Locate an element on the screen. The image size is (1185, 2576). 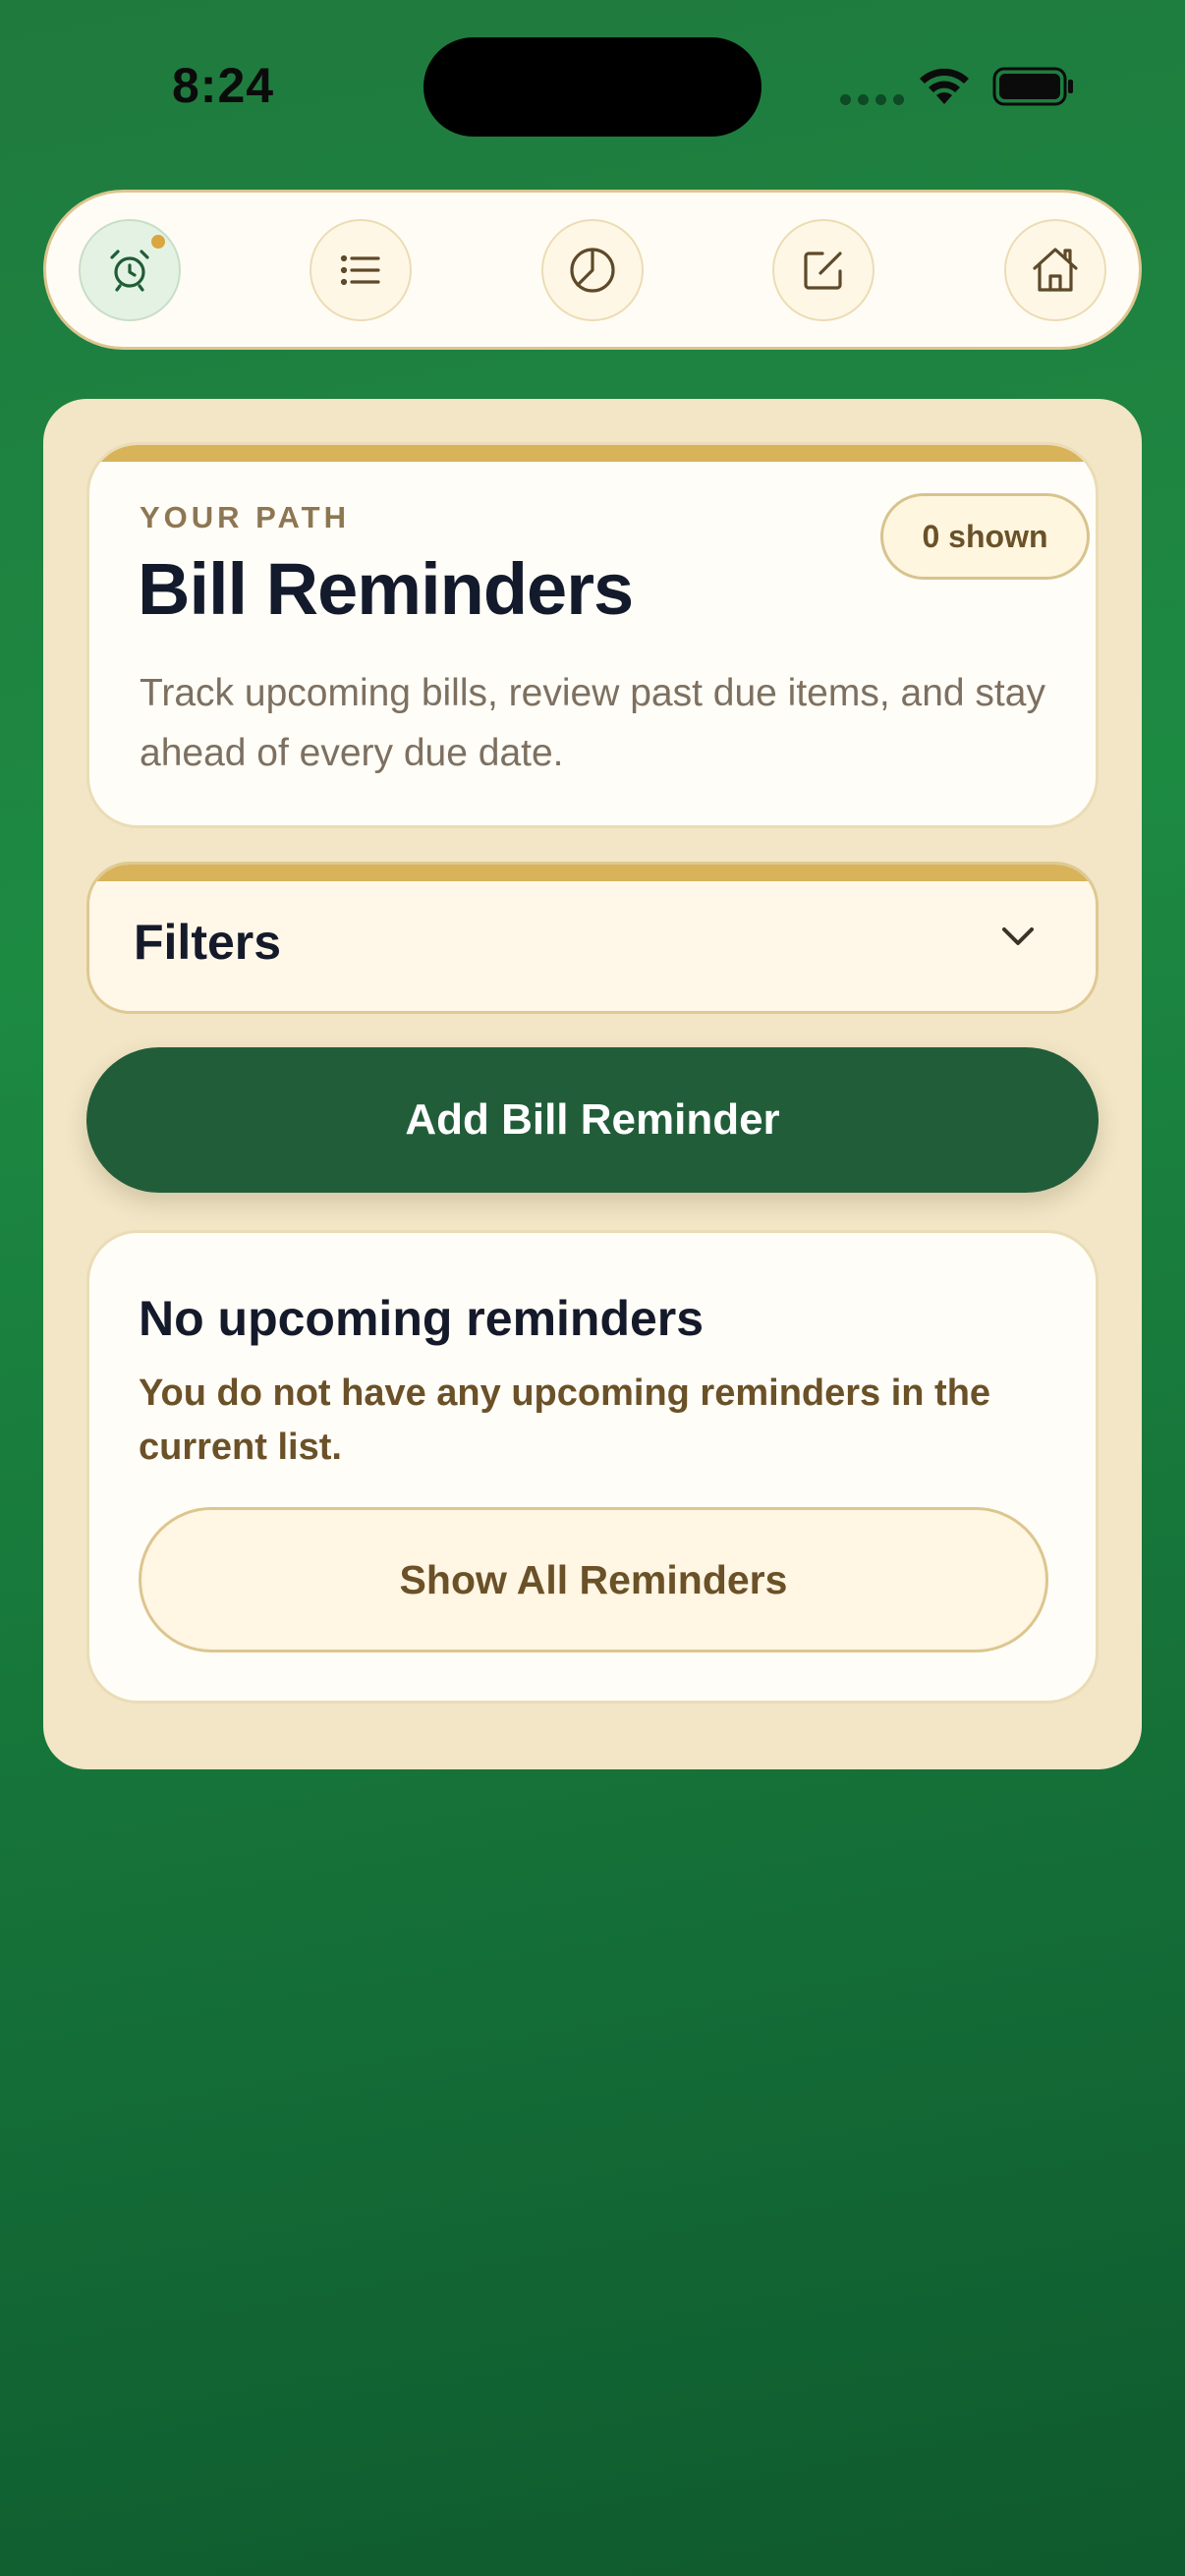
edit-icon is located at coordinates (823, 271).